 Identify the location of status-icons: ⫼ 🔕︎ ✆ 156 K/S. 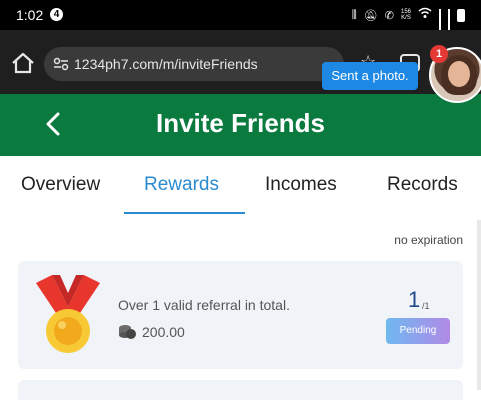
(408, 24).